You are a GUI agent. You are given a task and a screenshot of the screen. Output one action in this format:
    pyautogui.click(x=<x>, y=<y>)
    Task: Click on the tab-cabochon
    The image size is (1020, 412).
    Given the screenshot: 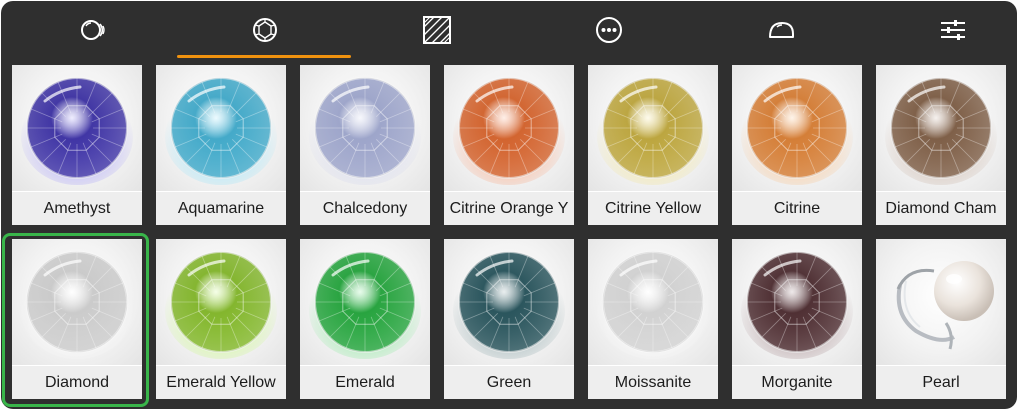 What is the action you would take?
    pyautogui.click(x=781, y=30)
    